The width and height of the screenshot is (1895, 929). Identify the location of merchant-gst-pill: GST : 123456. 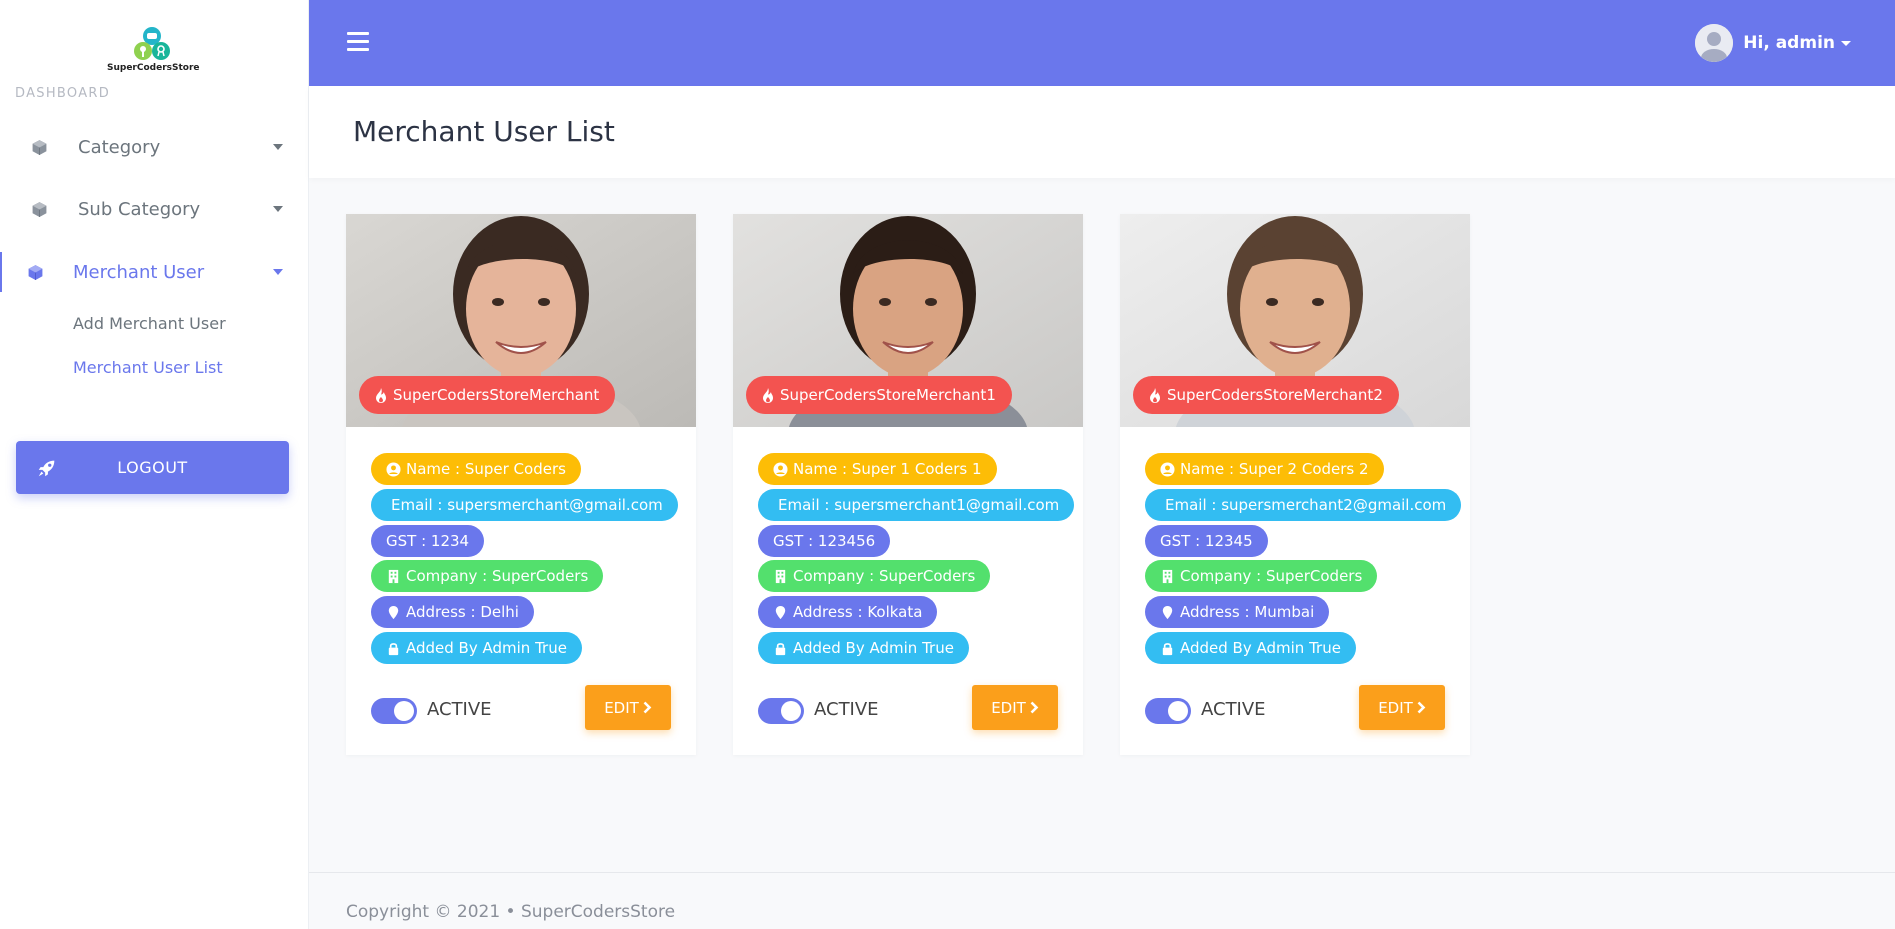
(824, 541).